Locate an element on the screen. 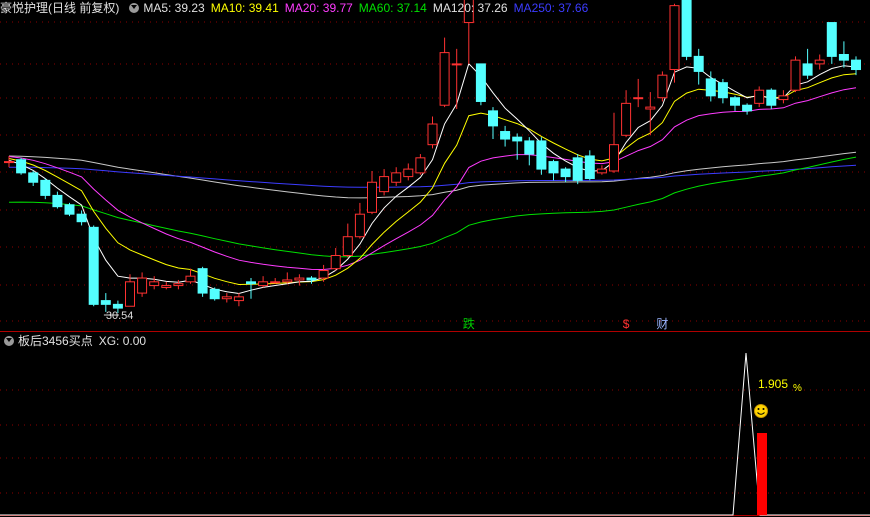 Image resolution: width=870 pixels, height=517 pixels. indicator-value-label: 1.905 is located at coordinates (773, 384).